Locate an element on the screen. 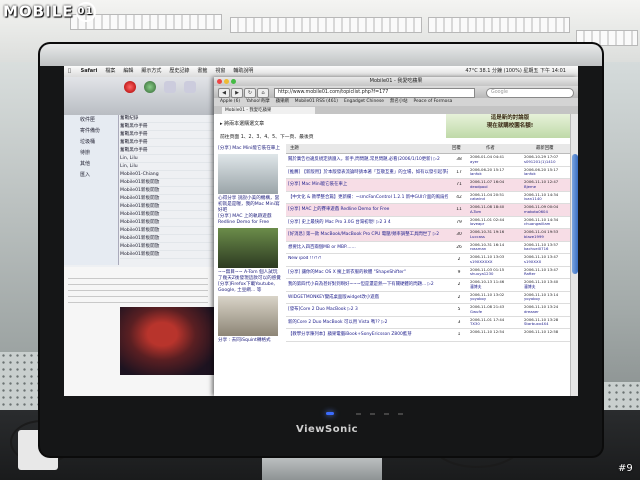  bookmark-item: Yahoo!奇摩 is located at coordinates (257, 101).